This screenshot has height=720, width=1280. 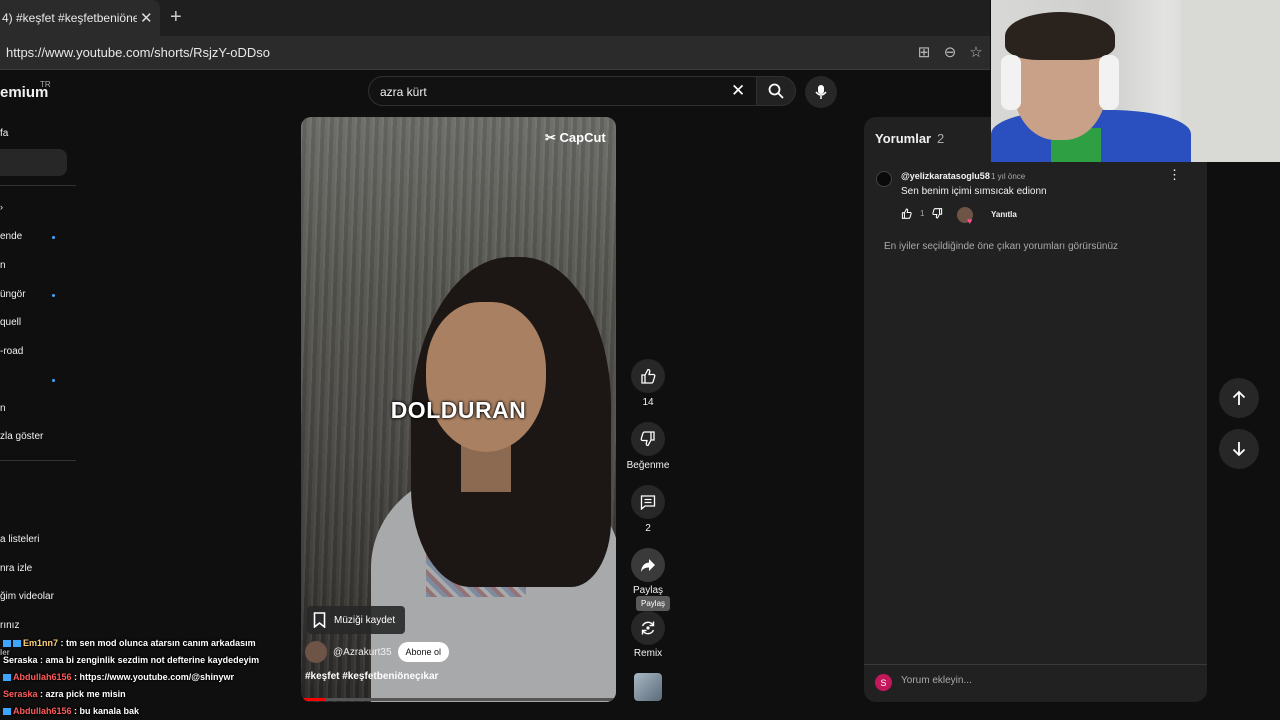 I want to click on comment-dislike-icon, so click(x=937, y=213).